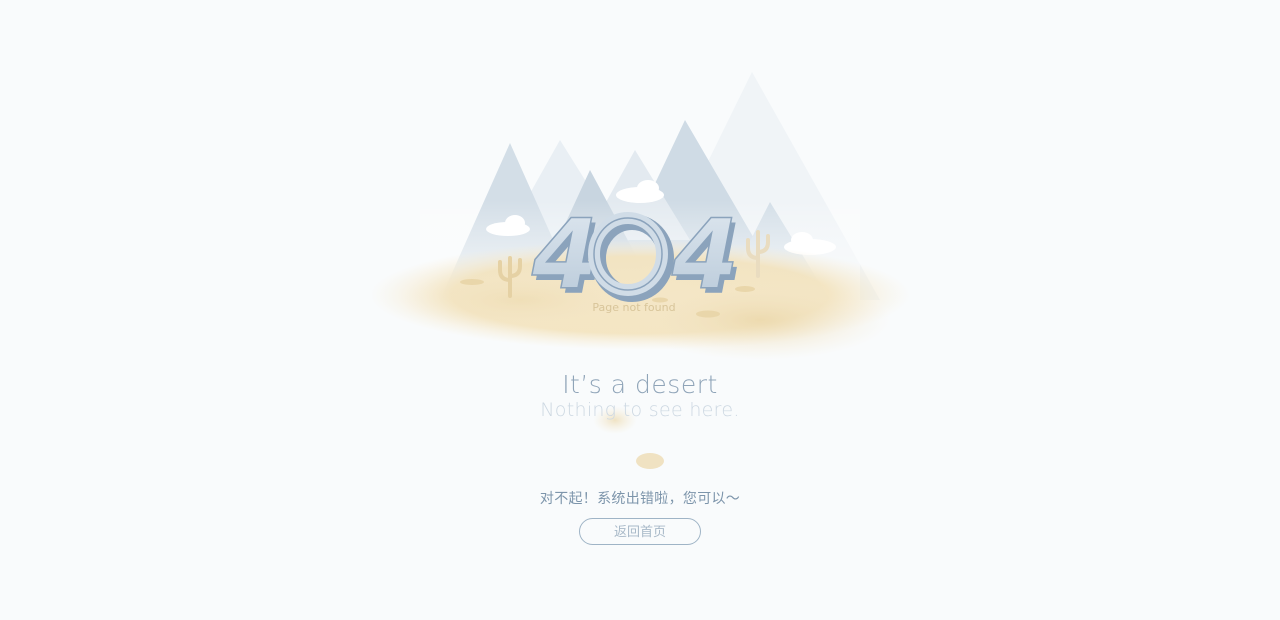 The image size is (1280, 620). What do you see at coordinates (705, 255) in the screenshot?
I see `svg-text: 4` at bounding box center [705, 255].